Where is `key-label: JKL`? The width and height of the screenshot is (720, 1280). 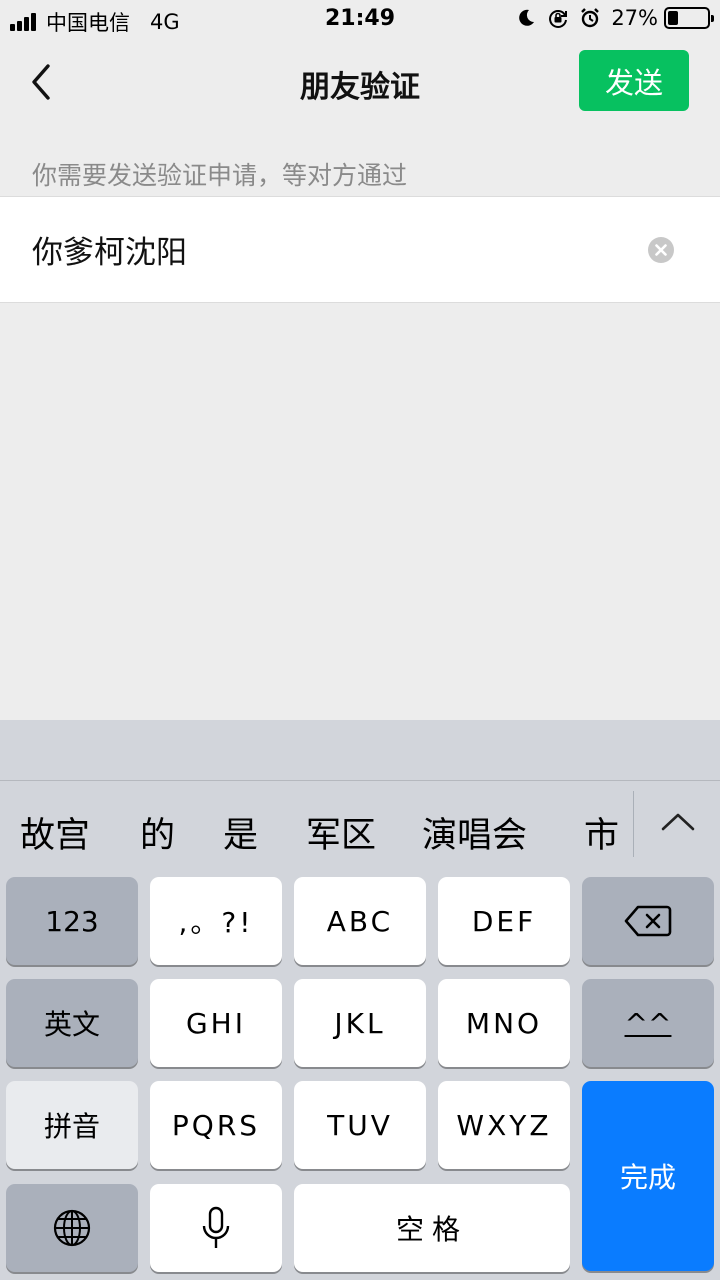
key-label: JKL is located at coordinates (360, 1023).